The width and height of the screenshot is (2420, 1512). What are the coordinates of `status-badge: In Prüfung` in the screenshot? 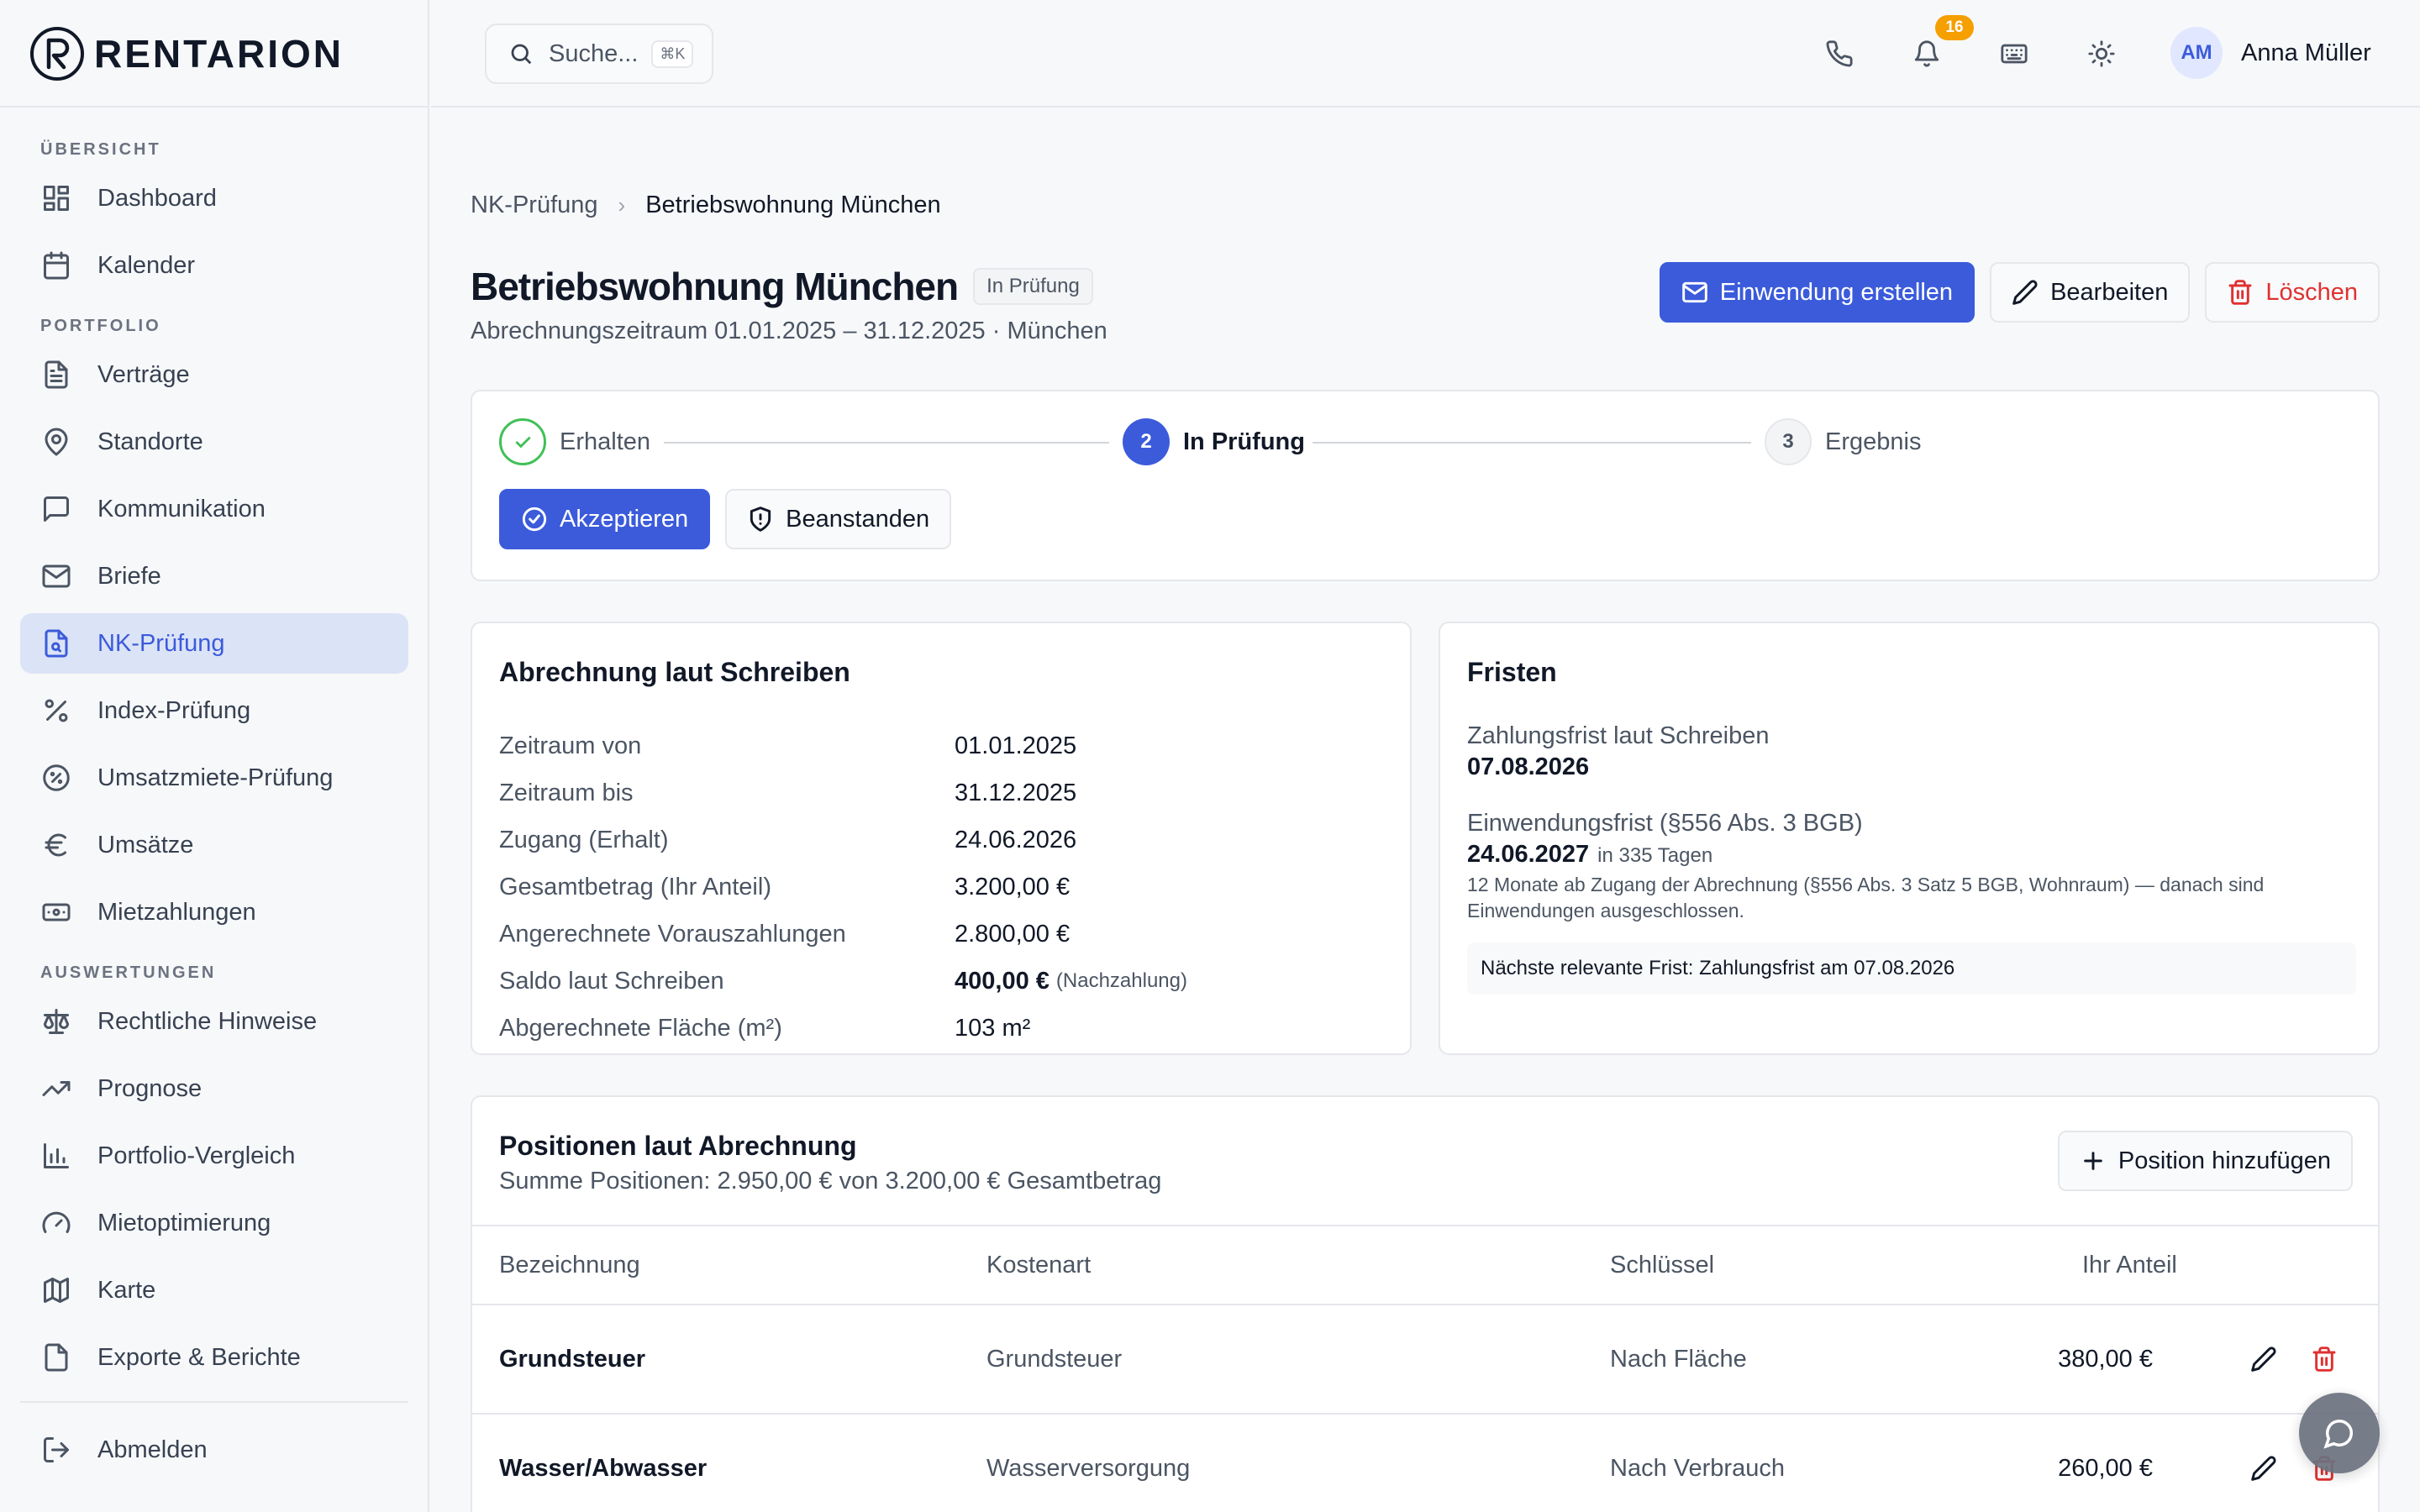 It's located at (1033, 286).